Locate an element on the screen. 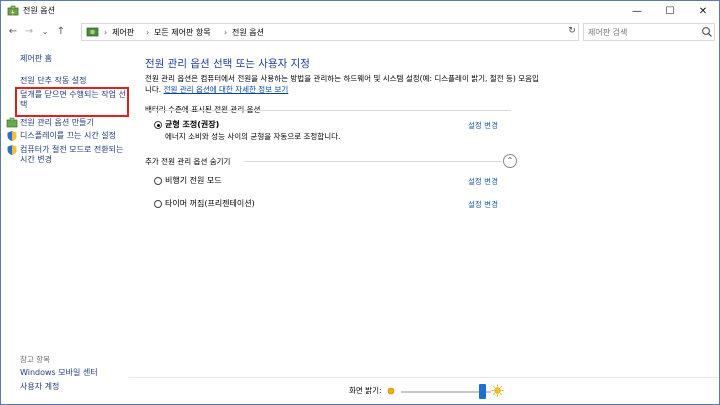 The height and width of the screenshot is (405, 720). balanced-plan-radio is located at coordinates (158, 125).